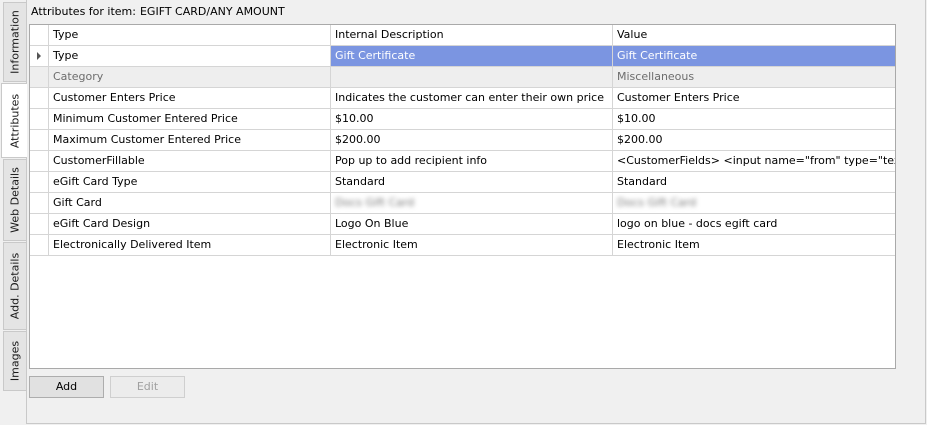 The height and width of the screenshot is (425, 927). What do you see at coordinates (754, 98) in the screenshot?
I see `cell-value: Customer Enters Price` at bounding box center [754, 98].